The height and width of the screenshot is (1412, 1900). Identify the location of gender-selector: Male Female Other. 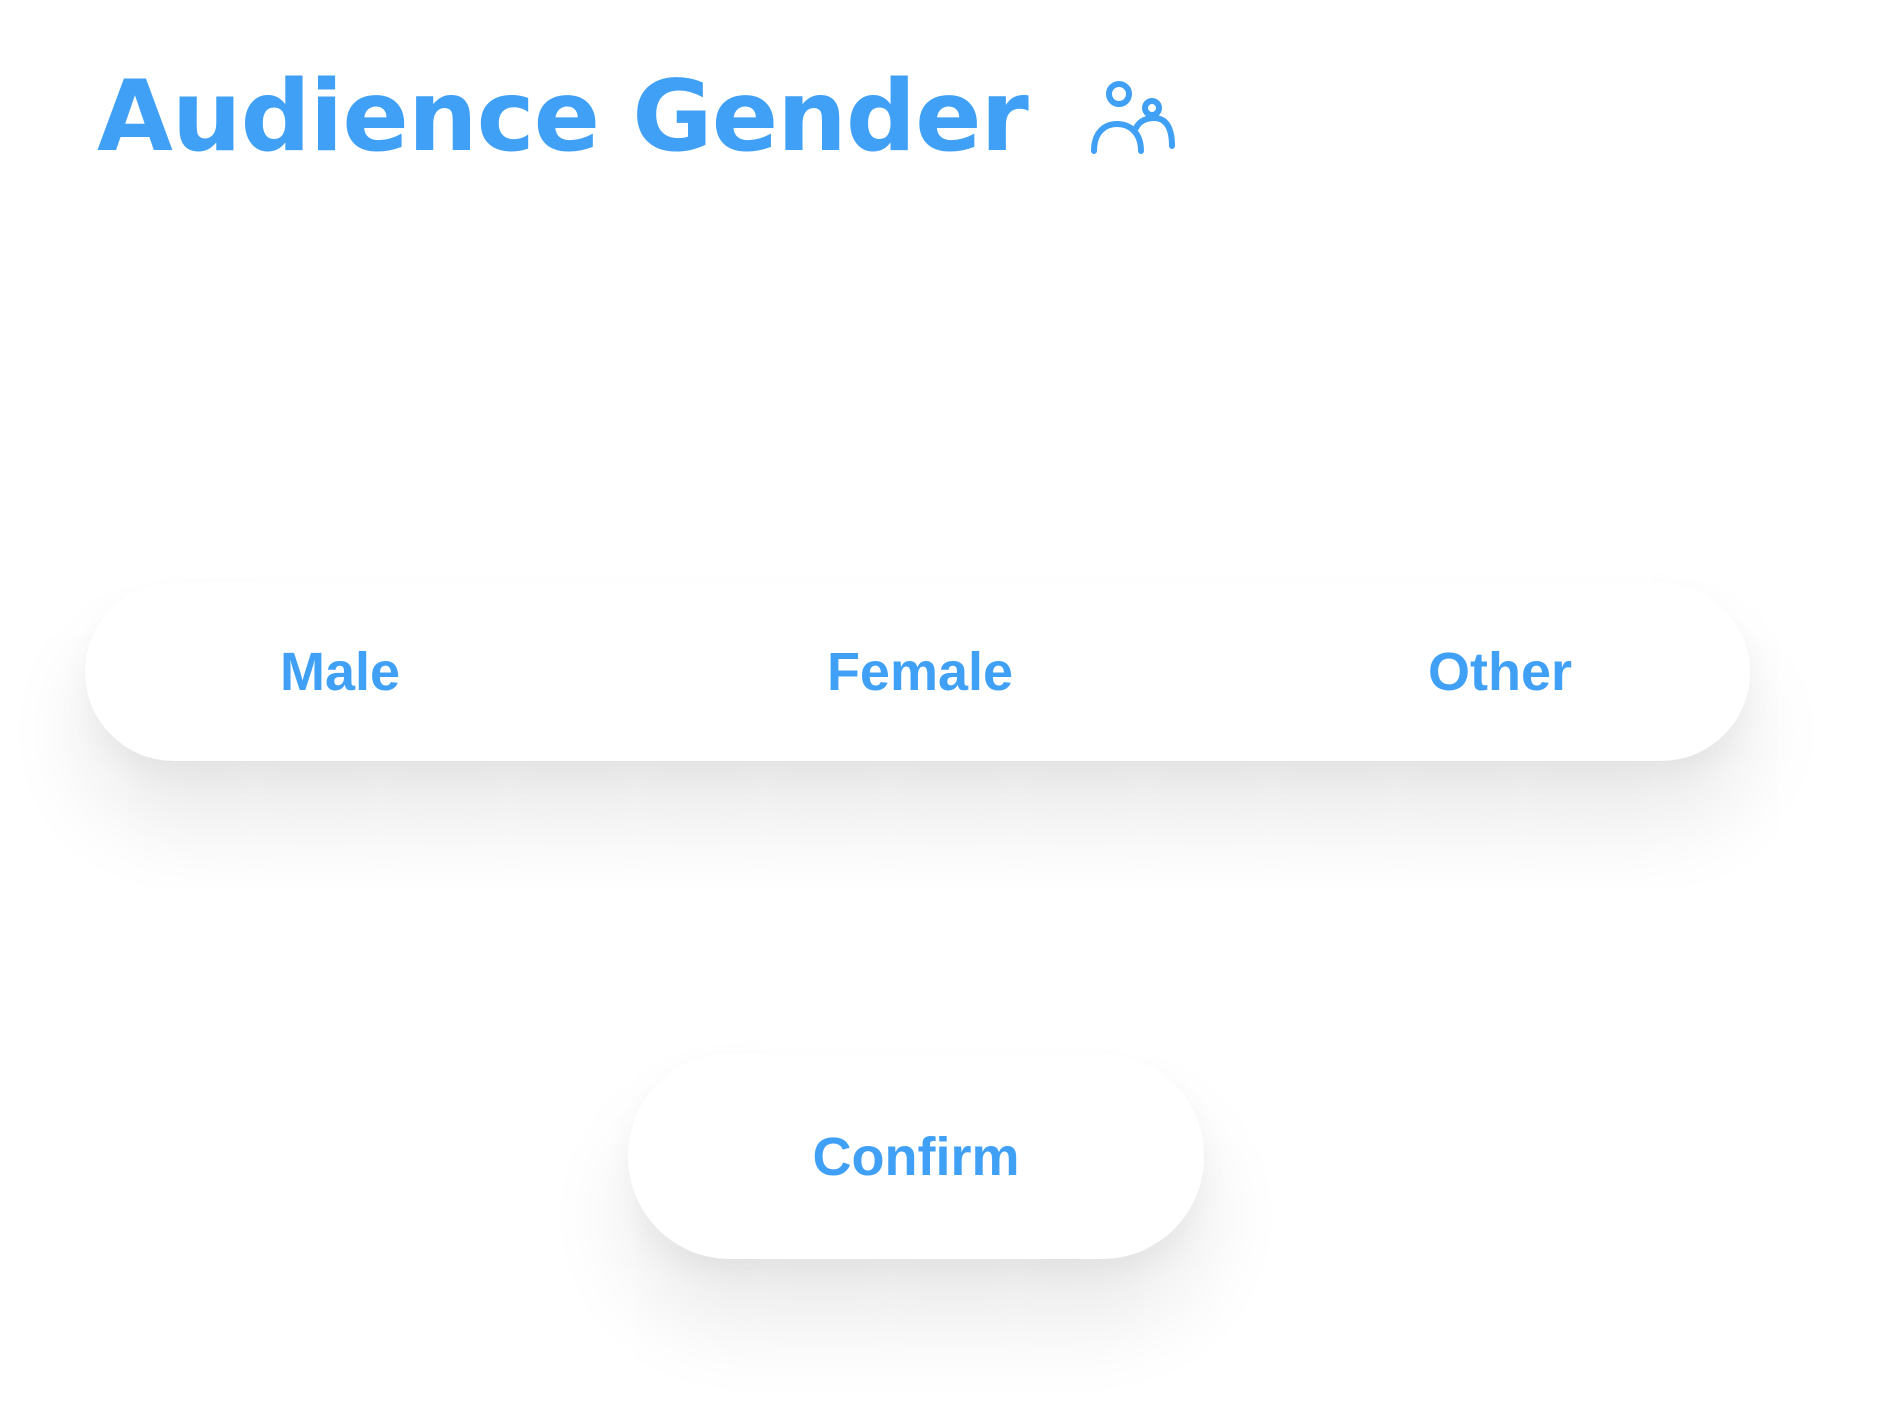
(917, 672).